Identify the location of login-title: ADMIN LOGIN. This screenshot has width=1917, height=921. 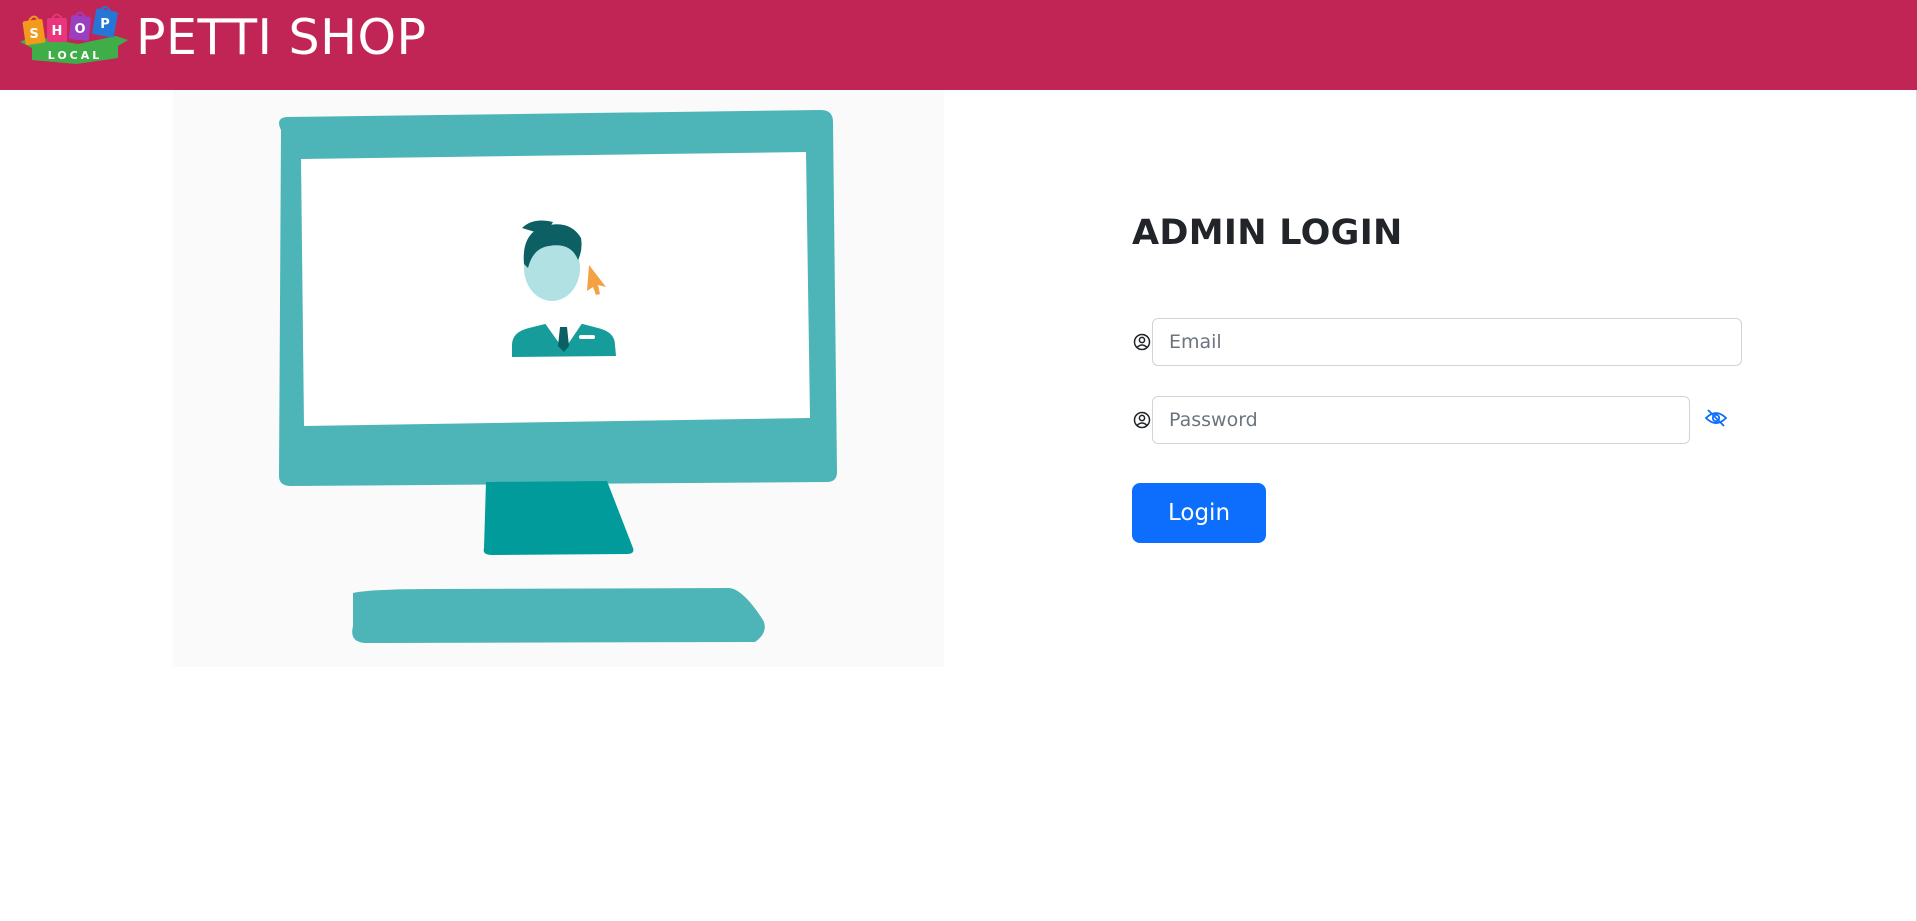
(1267, 233).